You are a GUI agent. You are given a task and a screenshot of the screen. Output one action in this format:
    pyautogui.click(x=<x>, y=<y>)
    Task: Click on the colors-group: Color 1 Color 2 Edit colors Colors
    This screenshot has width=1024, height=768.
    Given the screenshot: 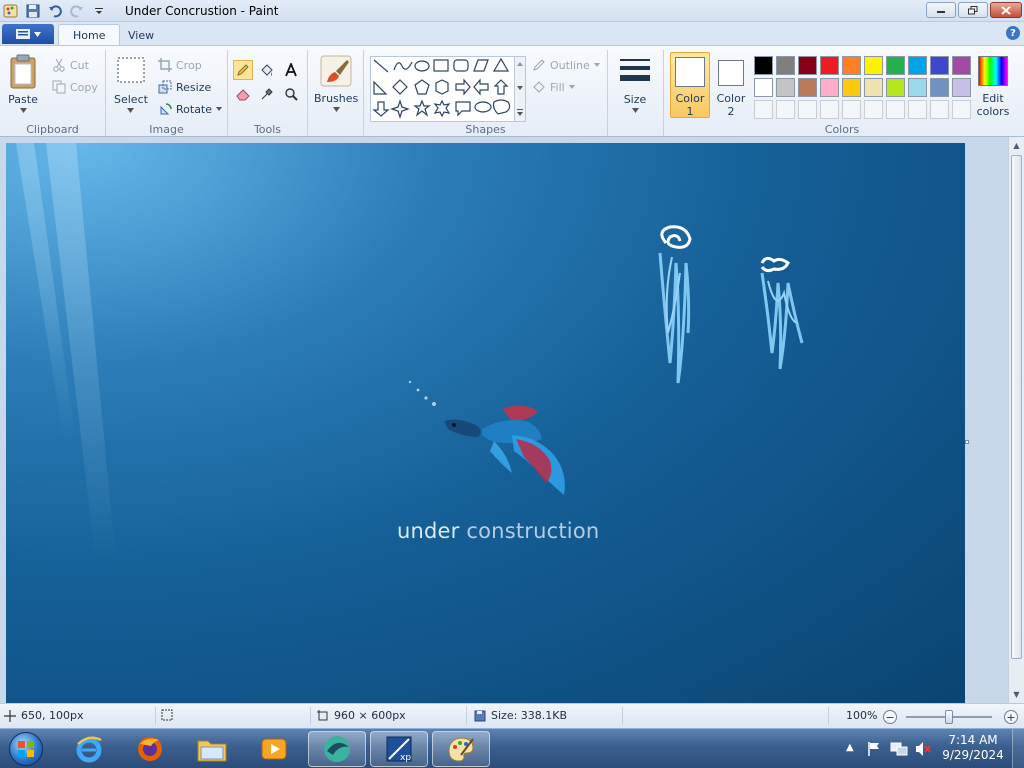 What is the action you would take?
    pyautogui.click(x=844, y=93)
    